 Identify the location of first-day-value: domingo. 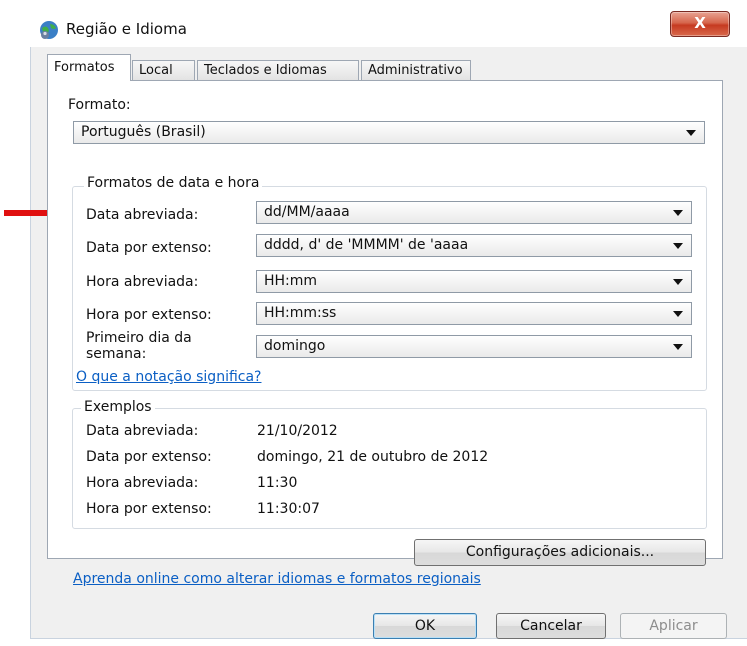
(295, 346).